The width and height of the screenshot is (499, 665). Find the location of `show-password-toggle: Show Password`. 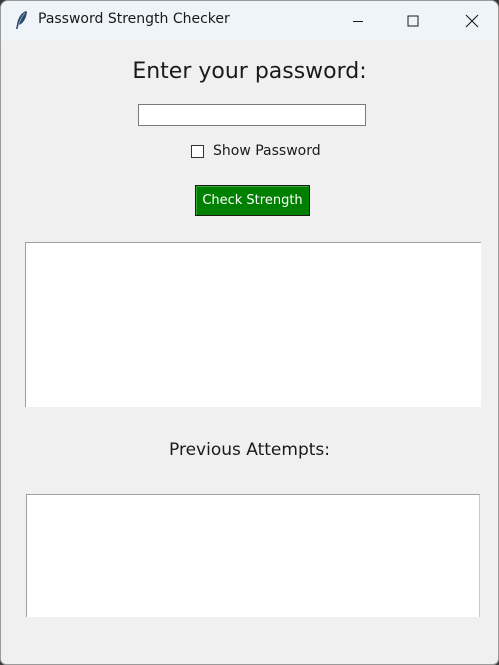

show-password-toggle: Show Password is located at coordinates (256, 151).